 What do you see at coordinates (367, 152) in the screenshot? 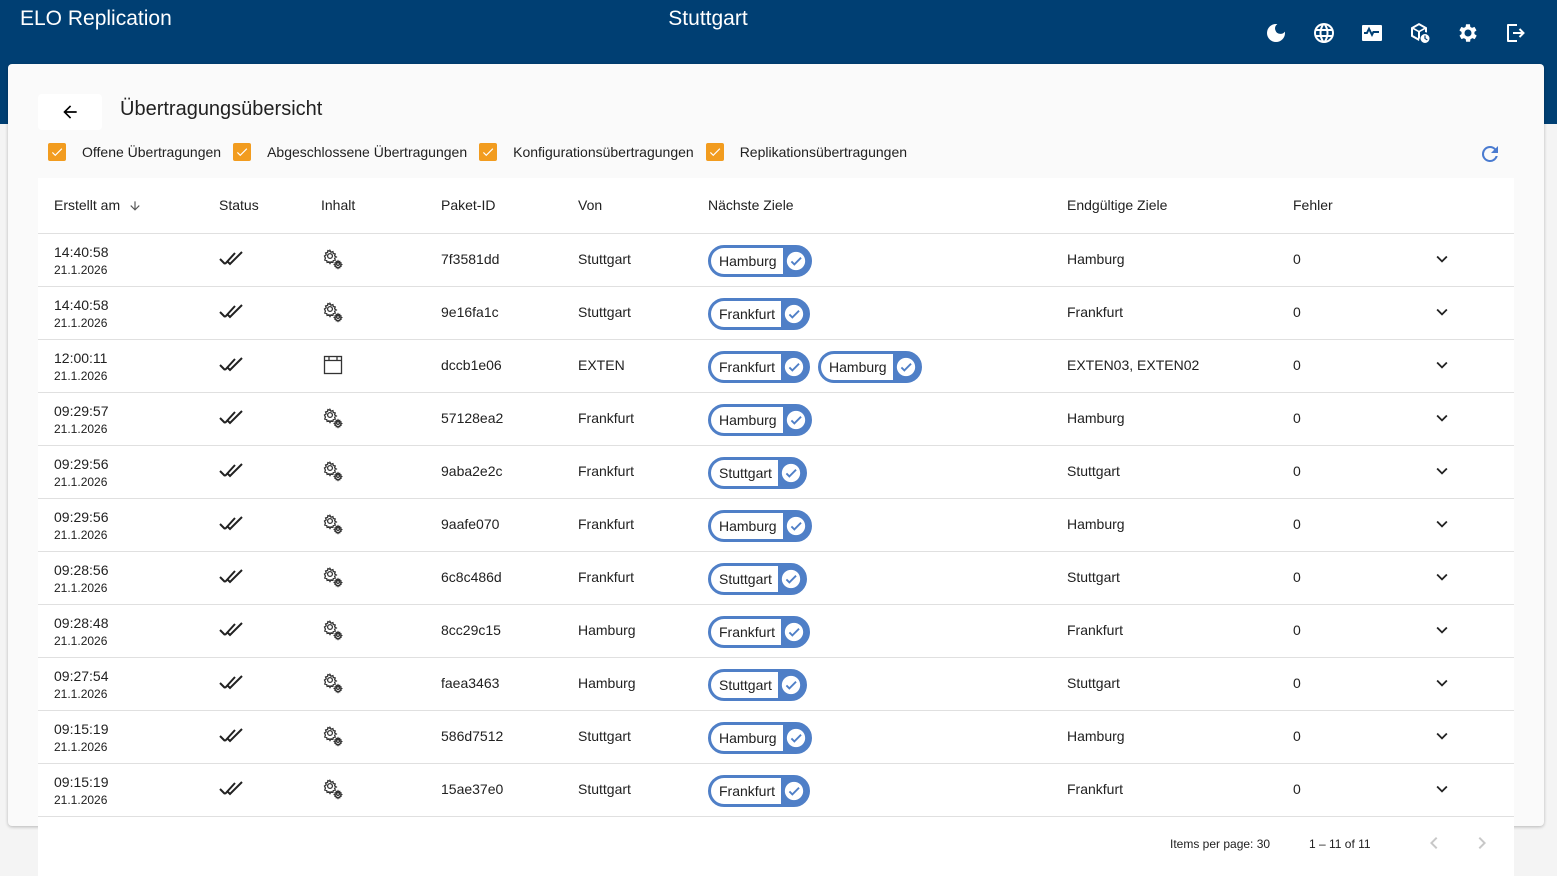
I see `filter-label: Abgeschlossene Übertragungen` at bounding box center [367, 152].